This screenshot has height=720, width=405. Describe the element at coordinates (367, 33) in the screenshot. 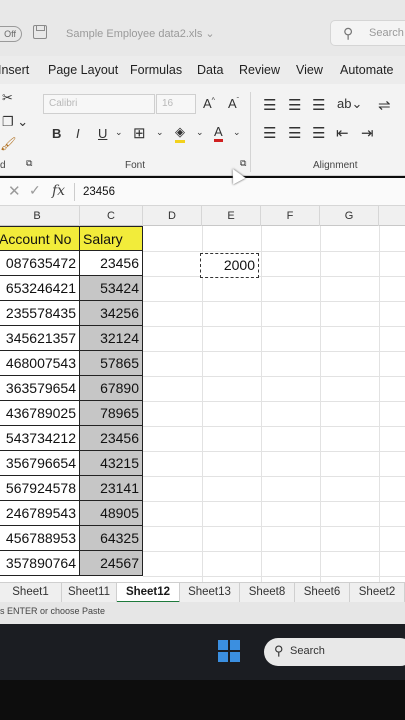

I see `search-box: ⚲ Search` at that location.